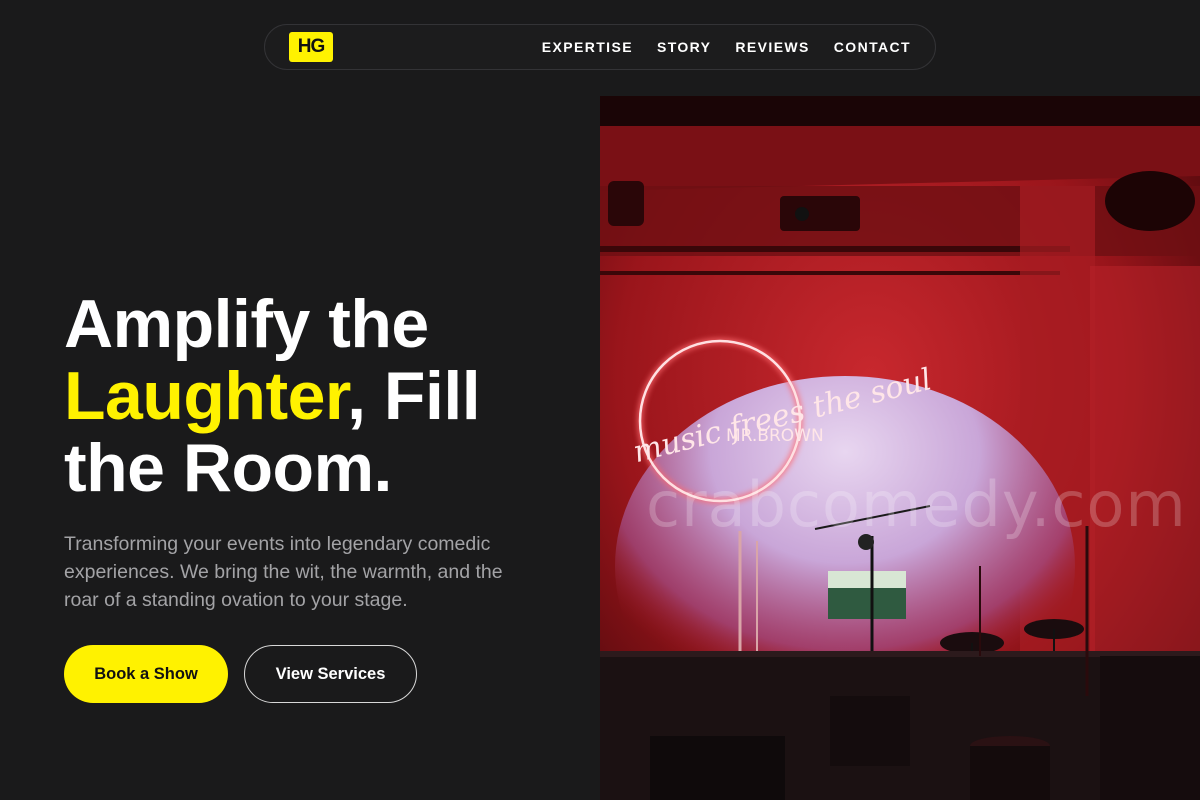  Describe the element at coordinates (775, 436) in the screenshot. I see `neon-sign-subtext: MR.BROWN` at that location.